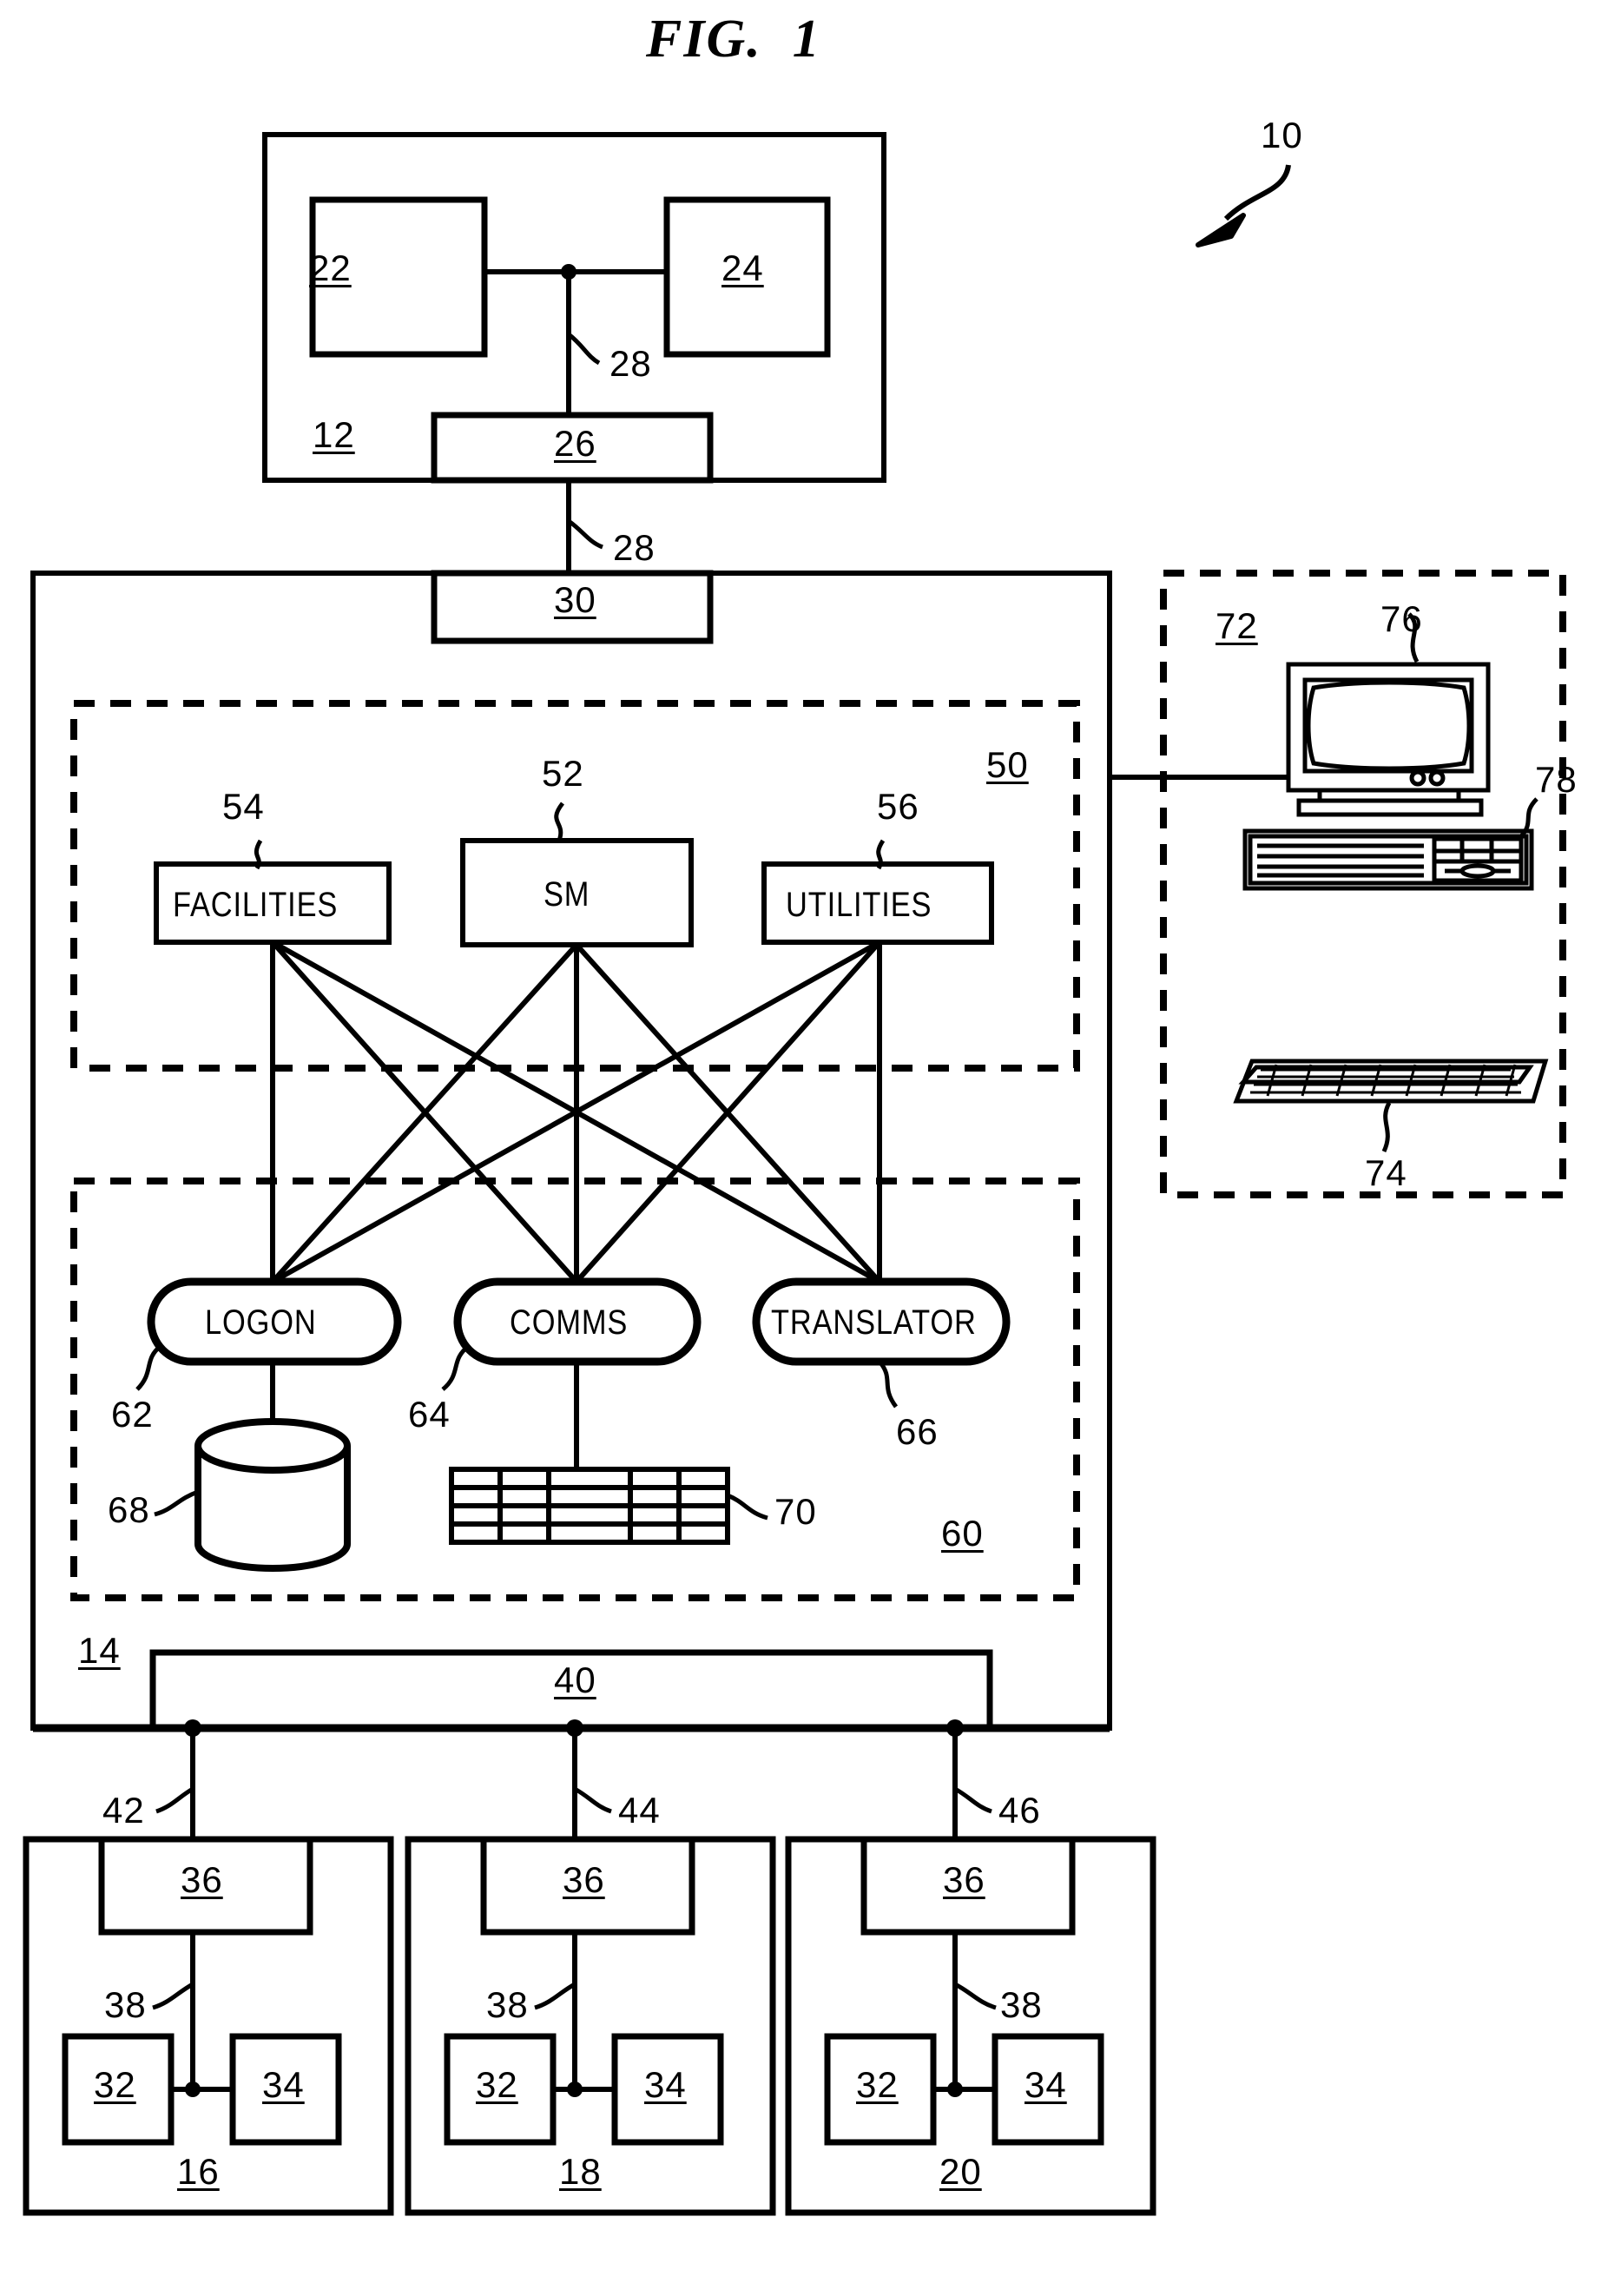 Image resolution: width=1601 pixels, height=2296 pixels. I want to click on ref-74: 74, so click(1386, 1172).